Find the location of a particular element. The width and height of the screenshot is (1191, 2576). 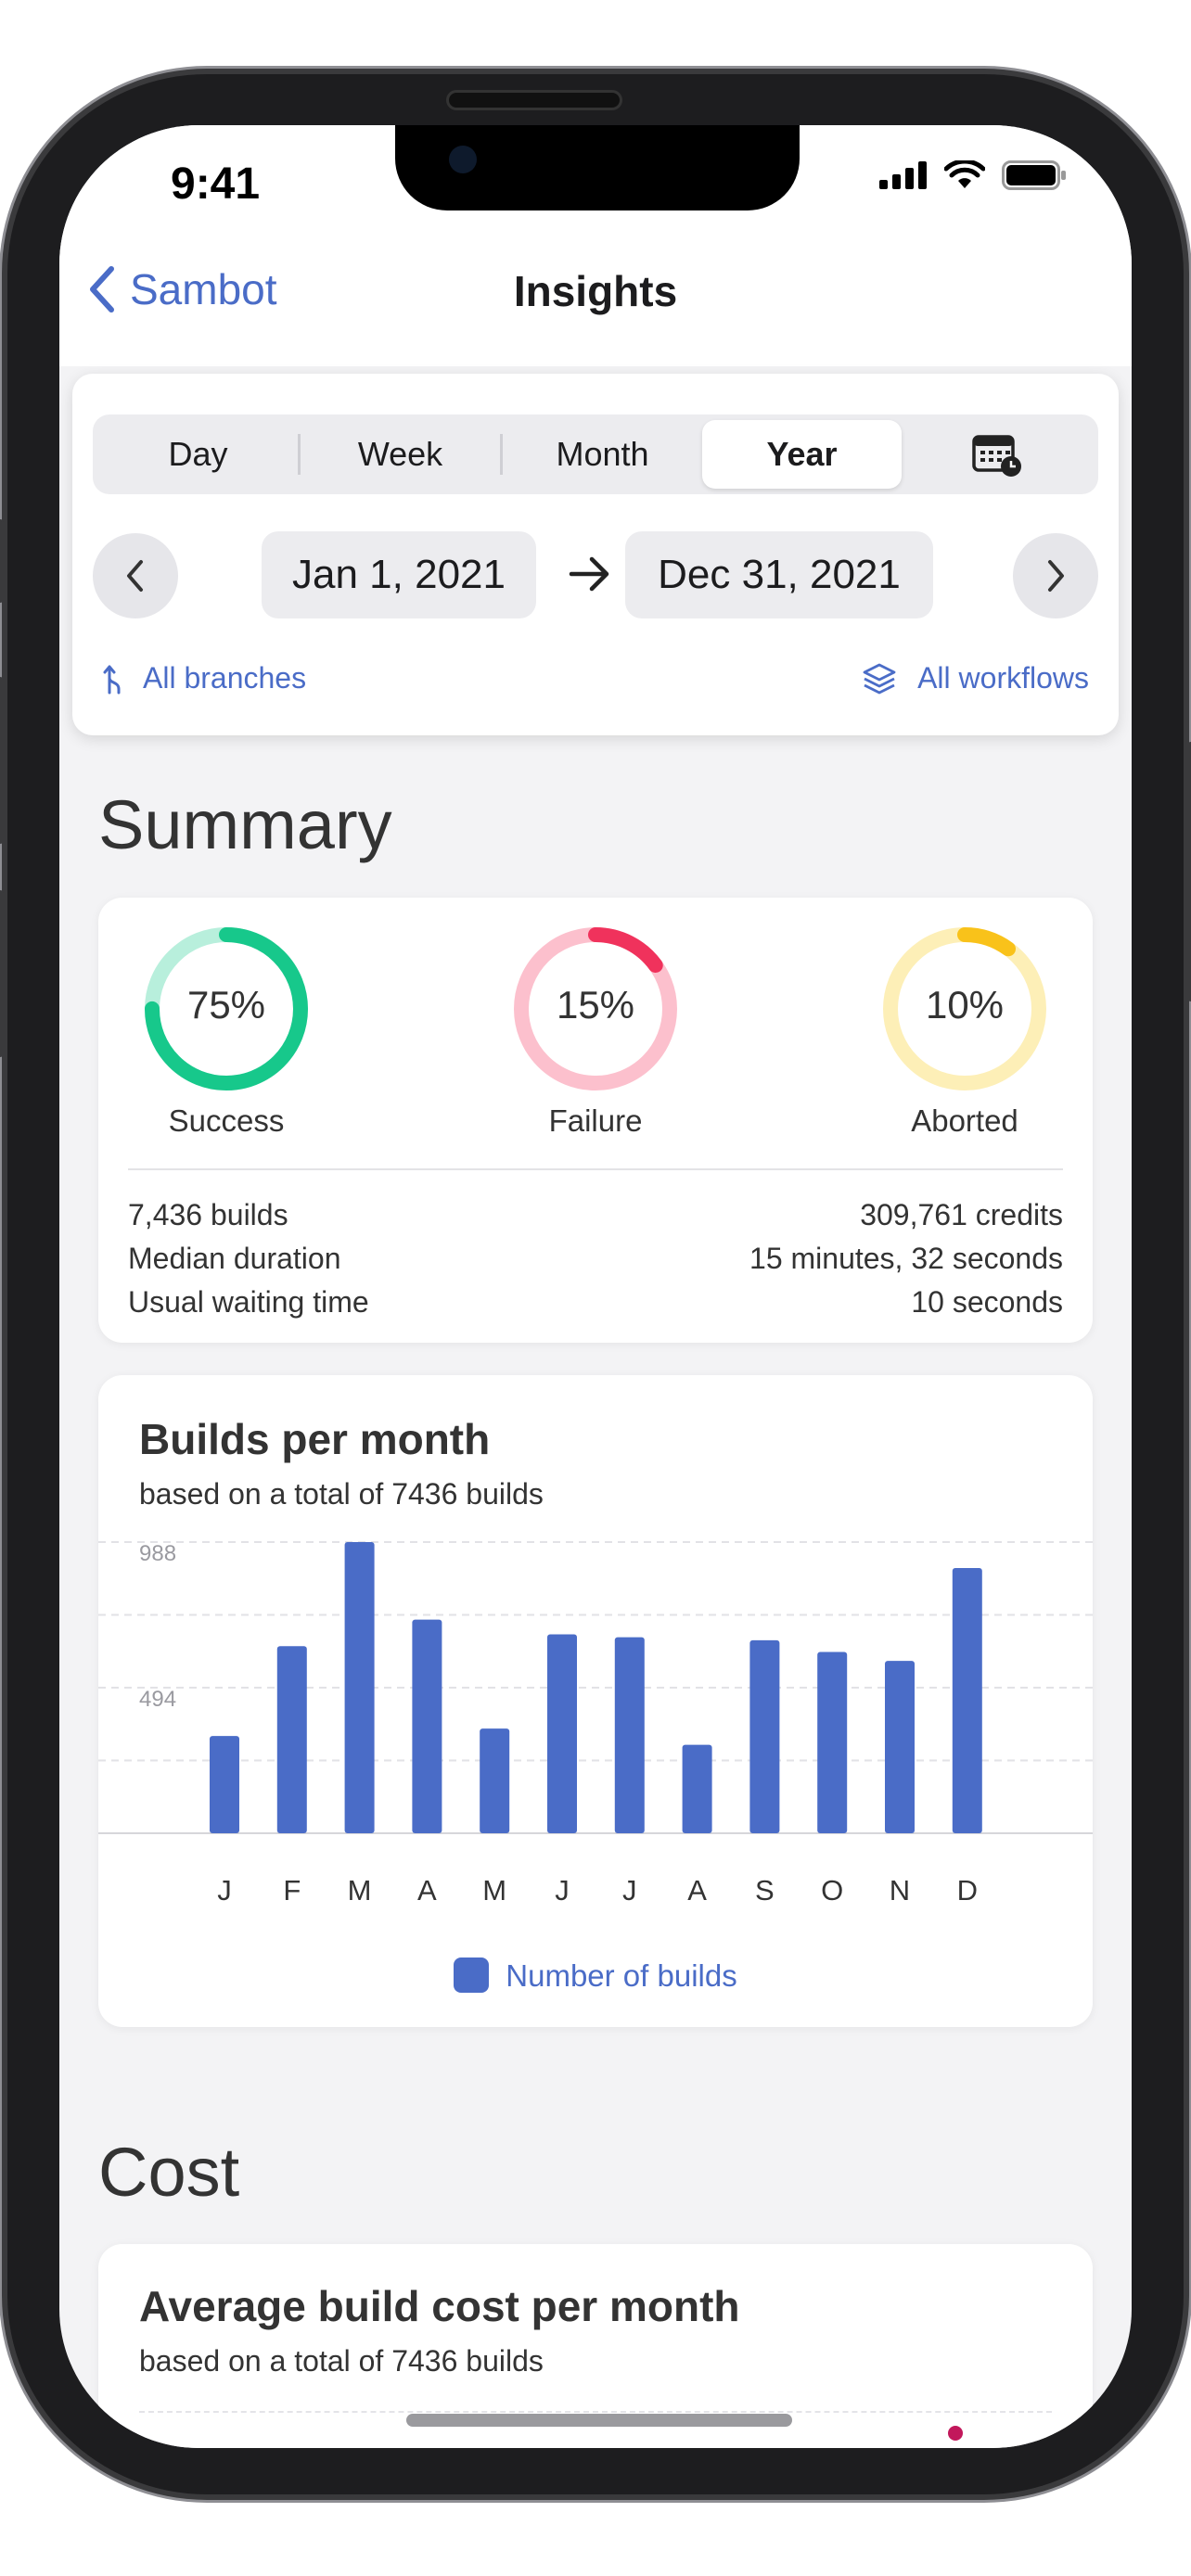

custom-range-button is located at coordinates (997, 455).